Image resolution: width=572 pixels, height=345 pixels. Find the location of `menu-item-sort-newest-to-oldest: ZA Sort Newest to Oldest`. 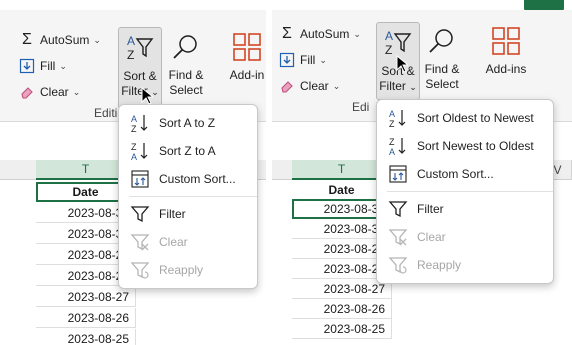

menu-item-sort-newest-to-oldest: ZA Sort Newest to Oldest is located at coordinates (465, 146).